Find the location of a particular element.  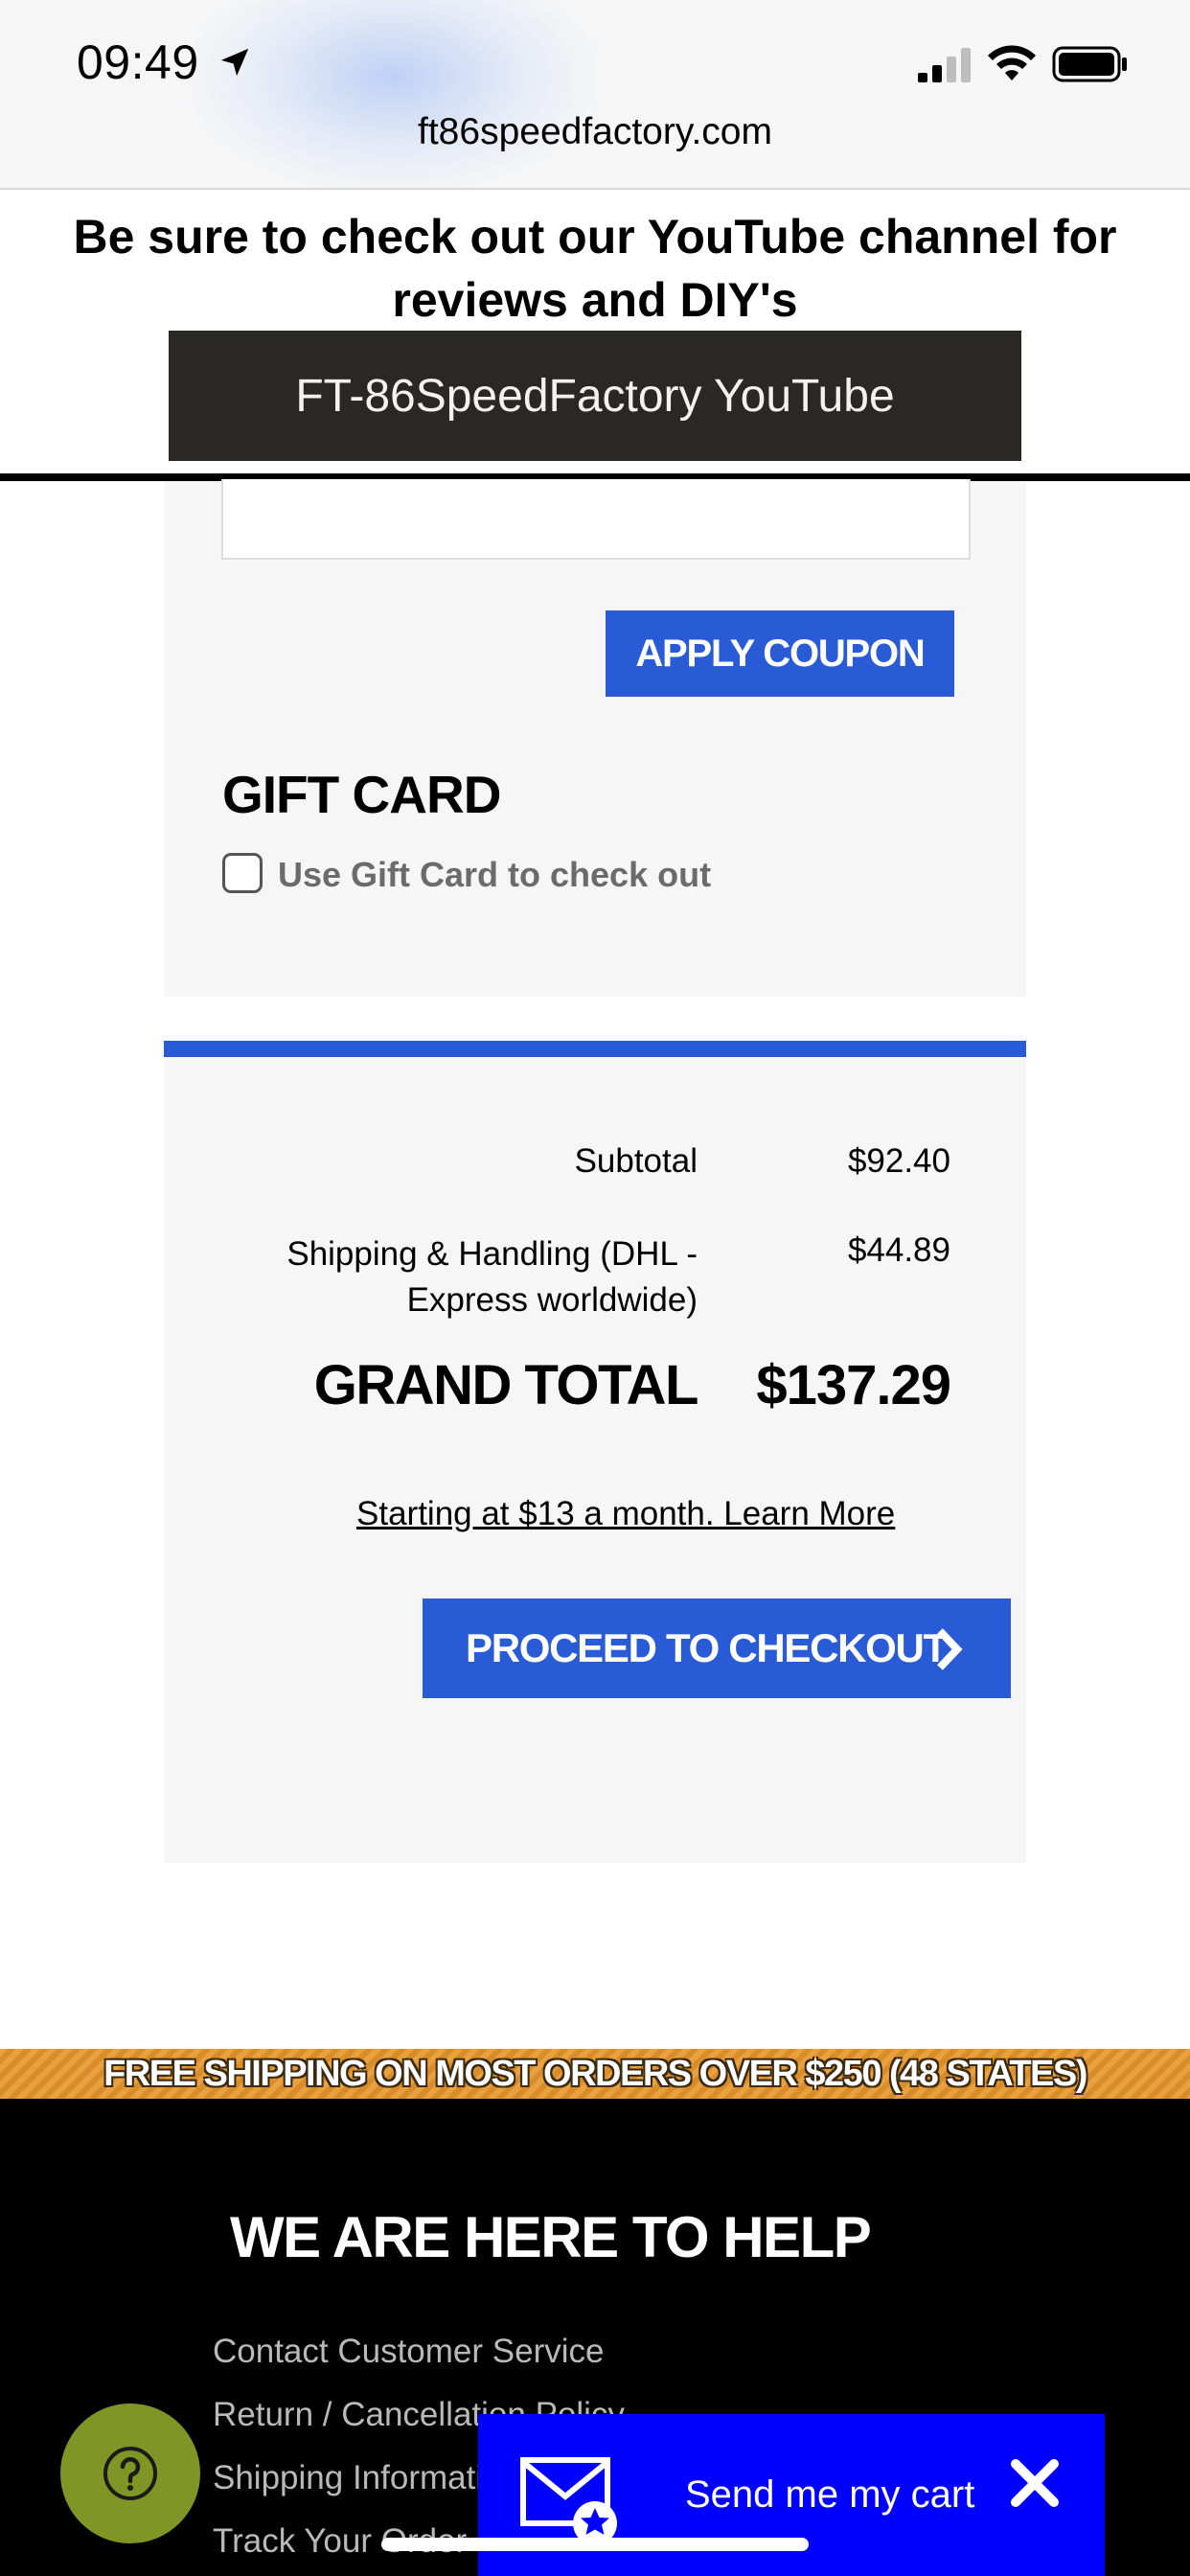

gift-card-title: GIFT CARD is located at coordinates (362, 794).